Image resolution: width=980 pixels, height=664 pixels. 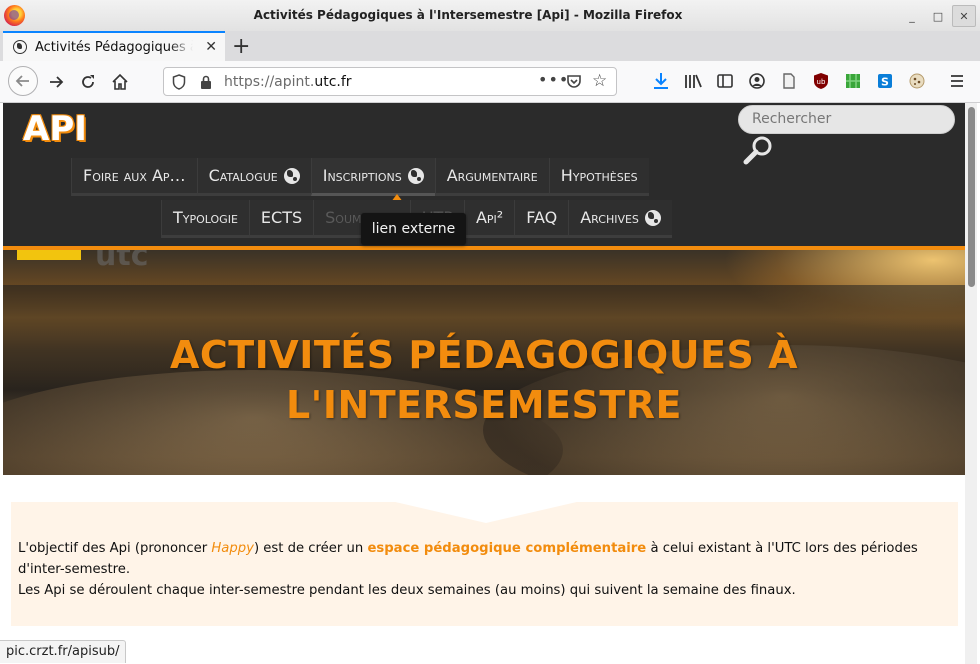 What do you see at coordinates (912, 16) in the screenshot?
I see `minimize-button: _` at bounding box center [912, 16].